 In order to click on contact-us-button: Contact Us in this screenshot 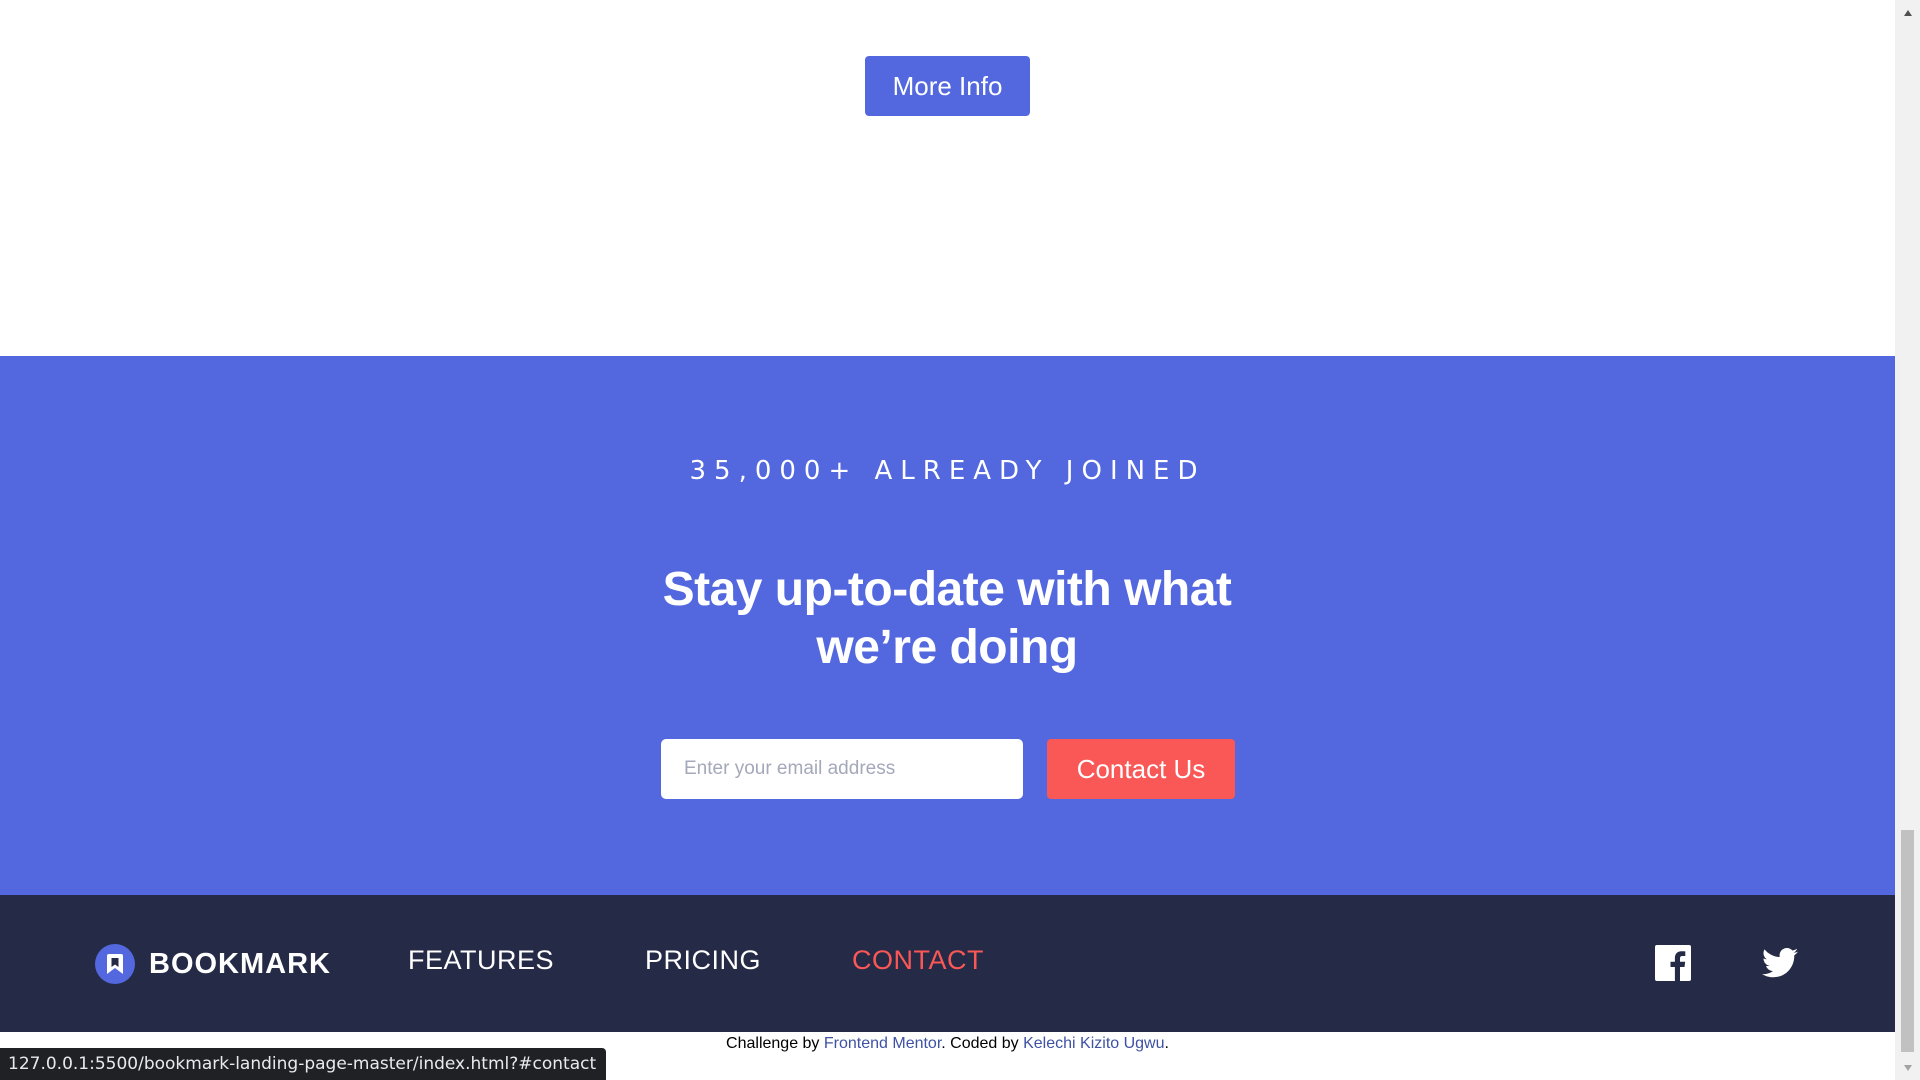, I will do `click(1141, 769)`.